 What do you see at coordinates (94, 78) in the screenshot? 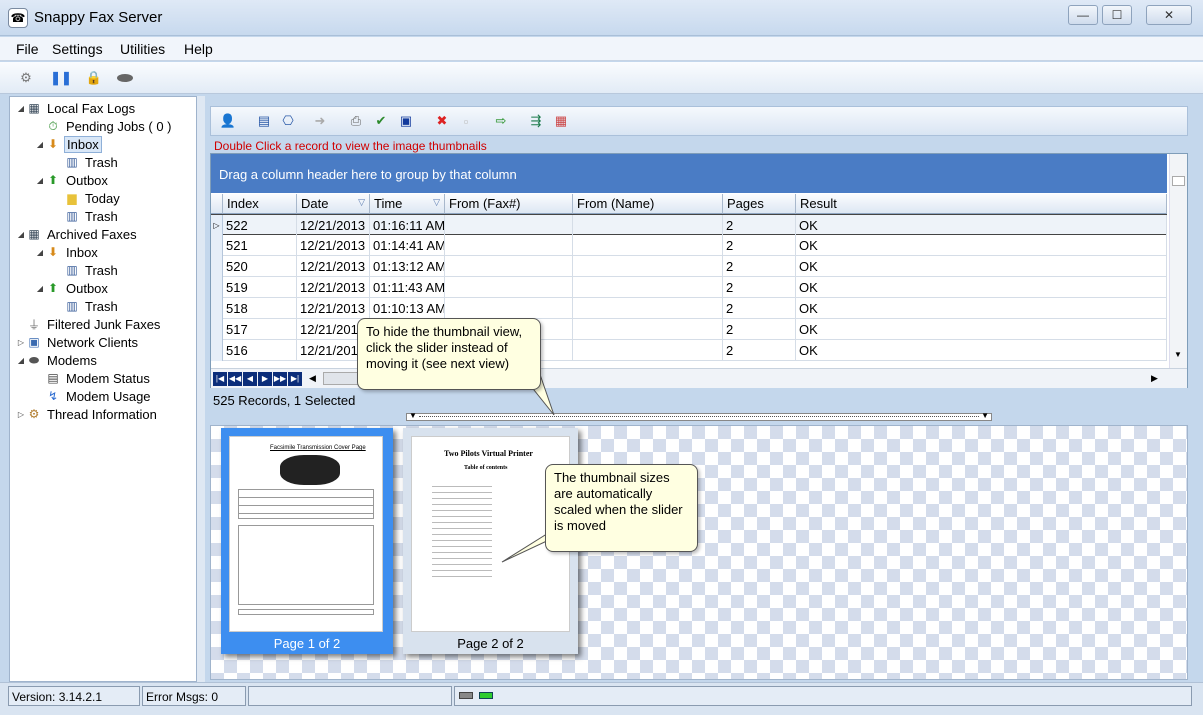
I see `lock-icon: 🔒` at bounding box center [94, 78].